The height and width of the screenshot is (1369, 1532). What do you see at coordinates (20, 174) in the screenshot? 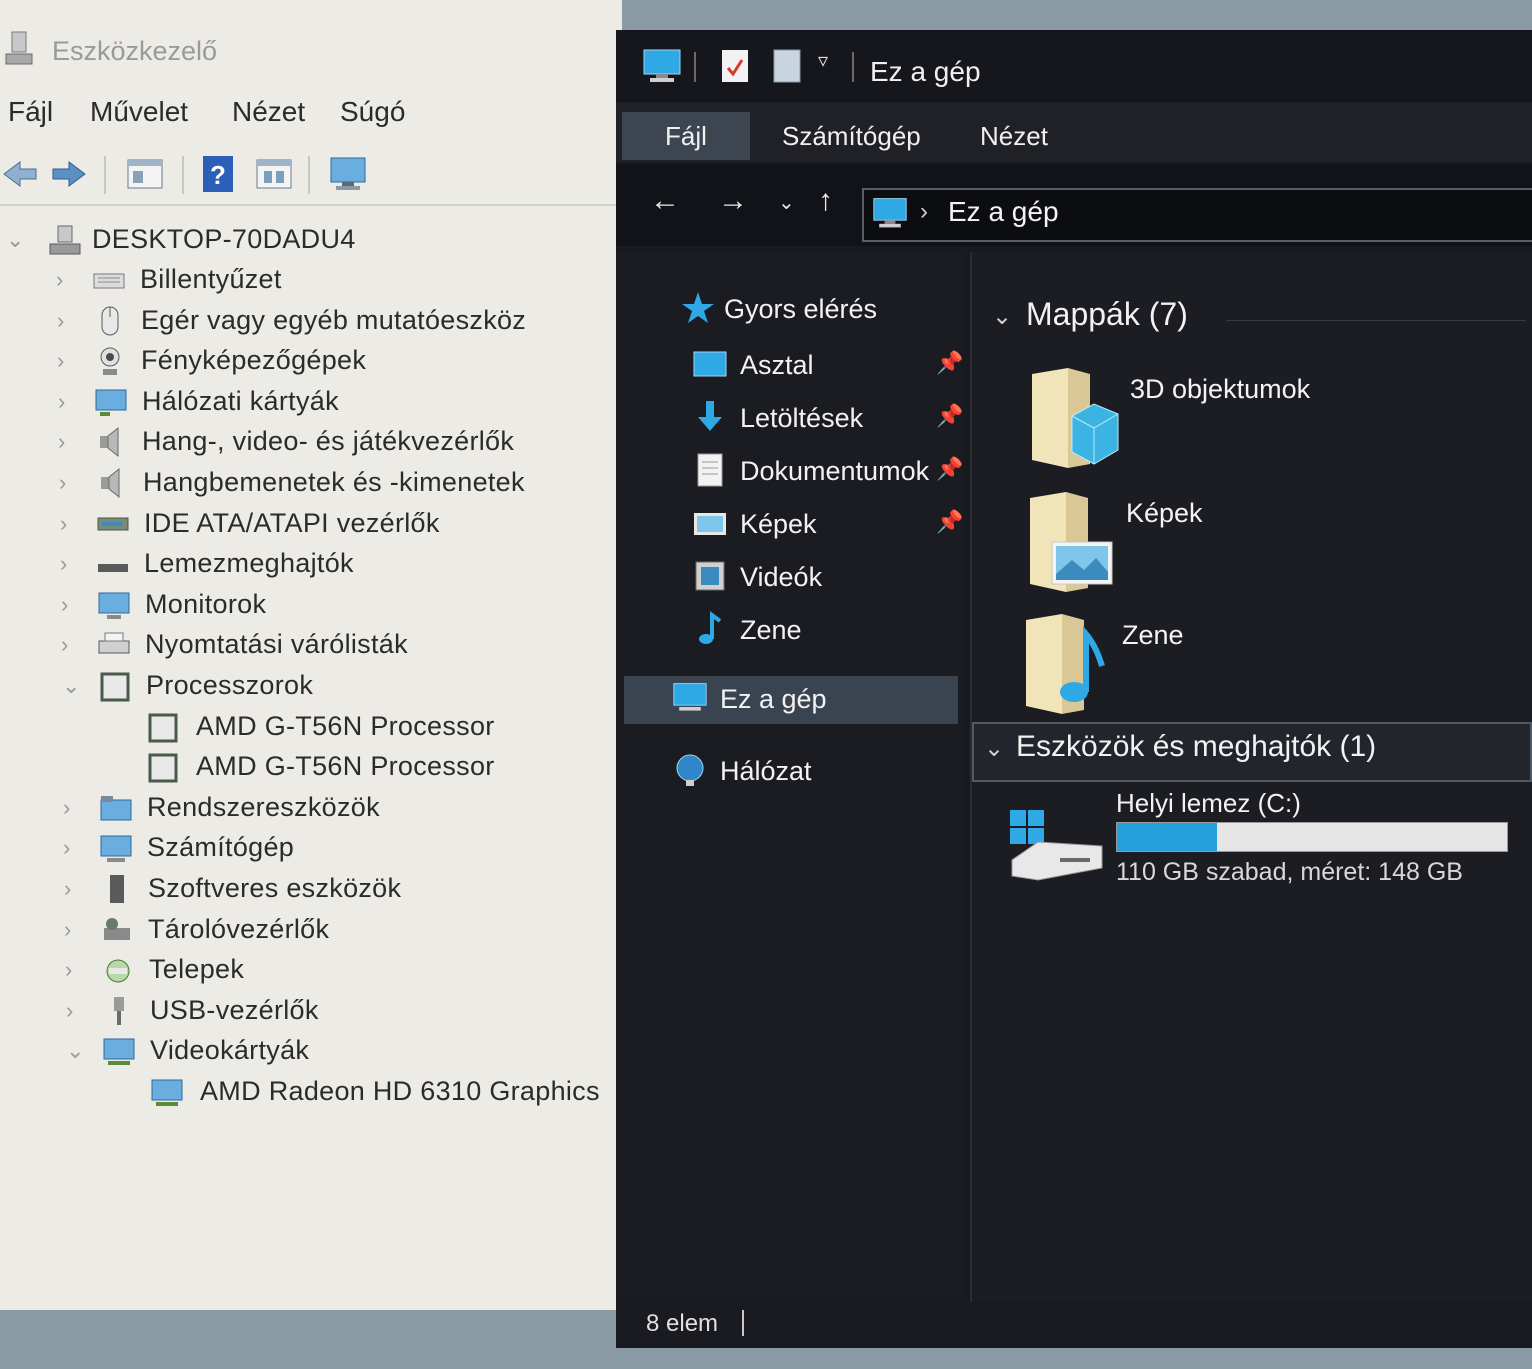
I see `back-arrow-icon` at bounding box center [20, 174].